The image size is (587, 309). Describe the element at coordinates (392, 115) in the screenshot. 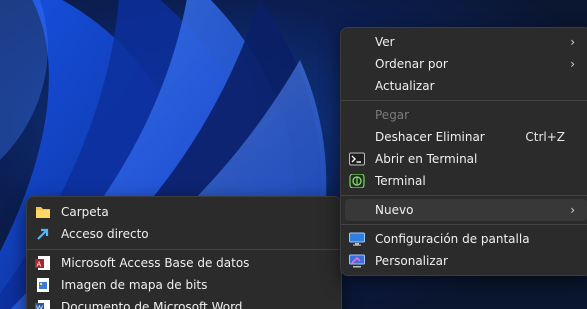

I see `menu-item-label: Pegar` at that location.